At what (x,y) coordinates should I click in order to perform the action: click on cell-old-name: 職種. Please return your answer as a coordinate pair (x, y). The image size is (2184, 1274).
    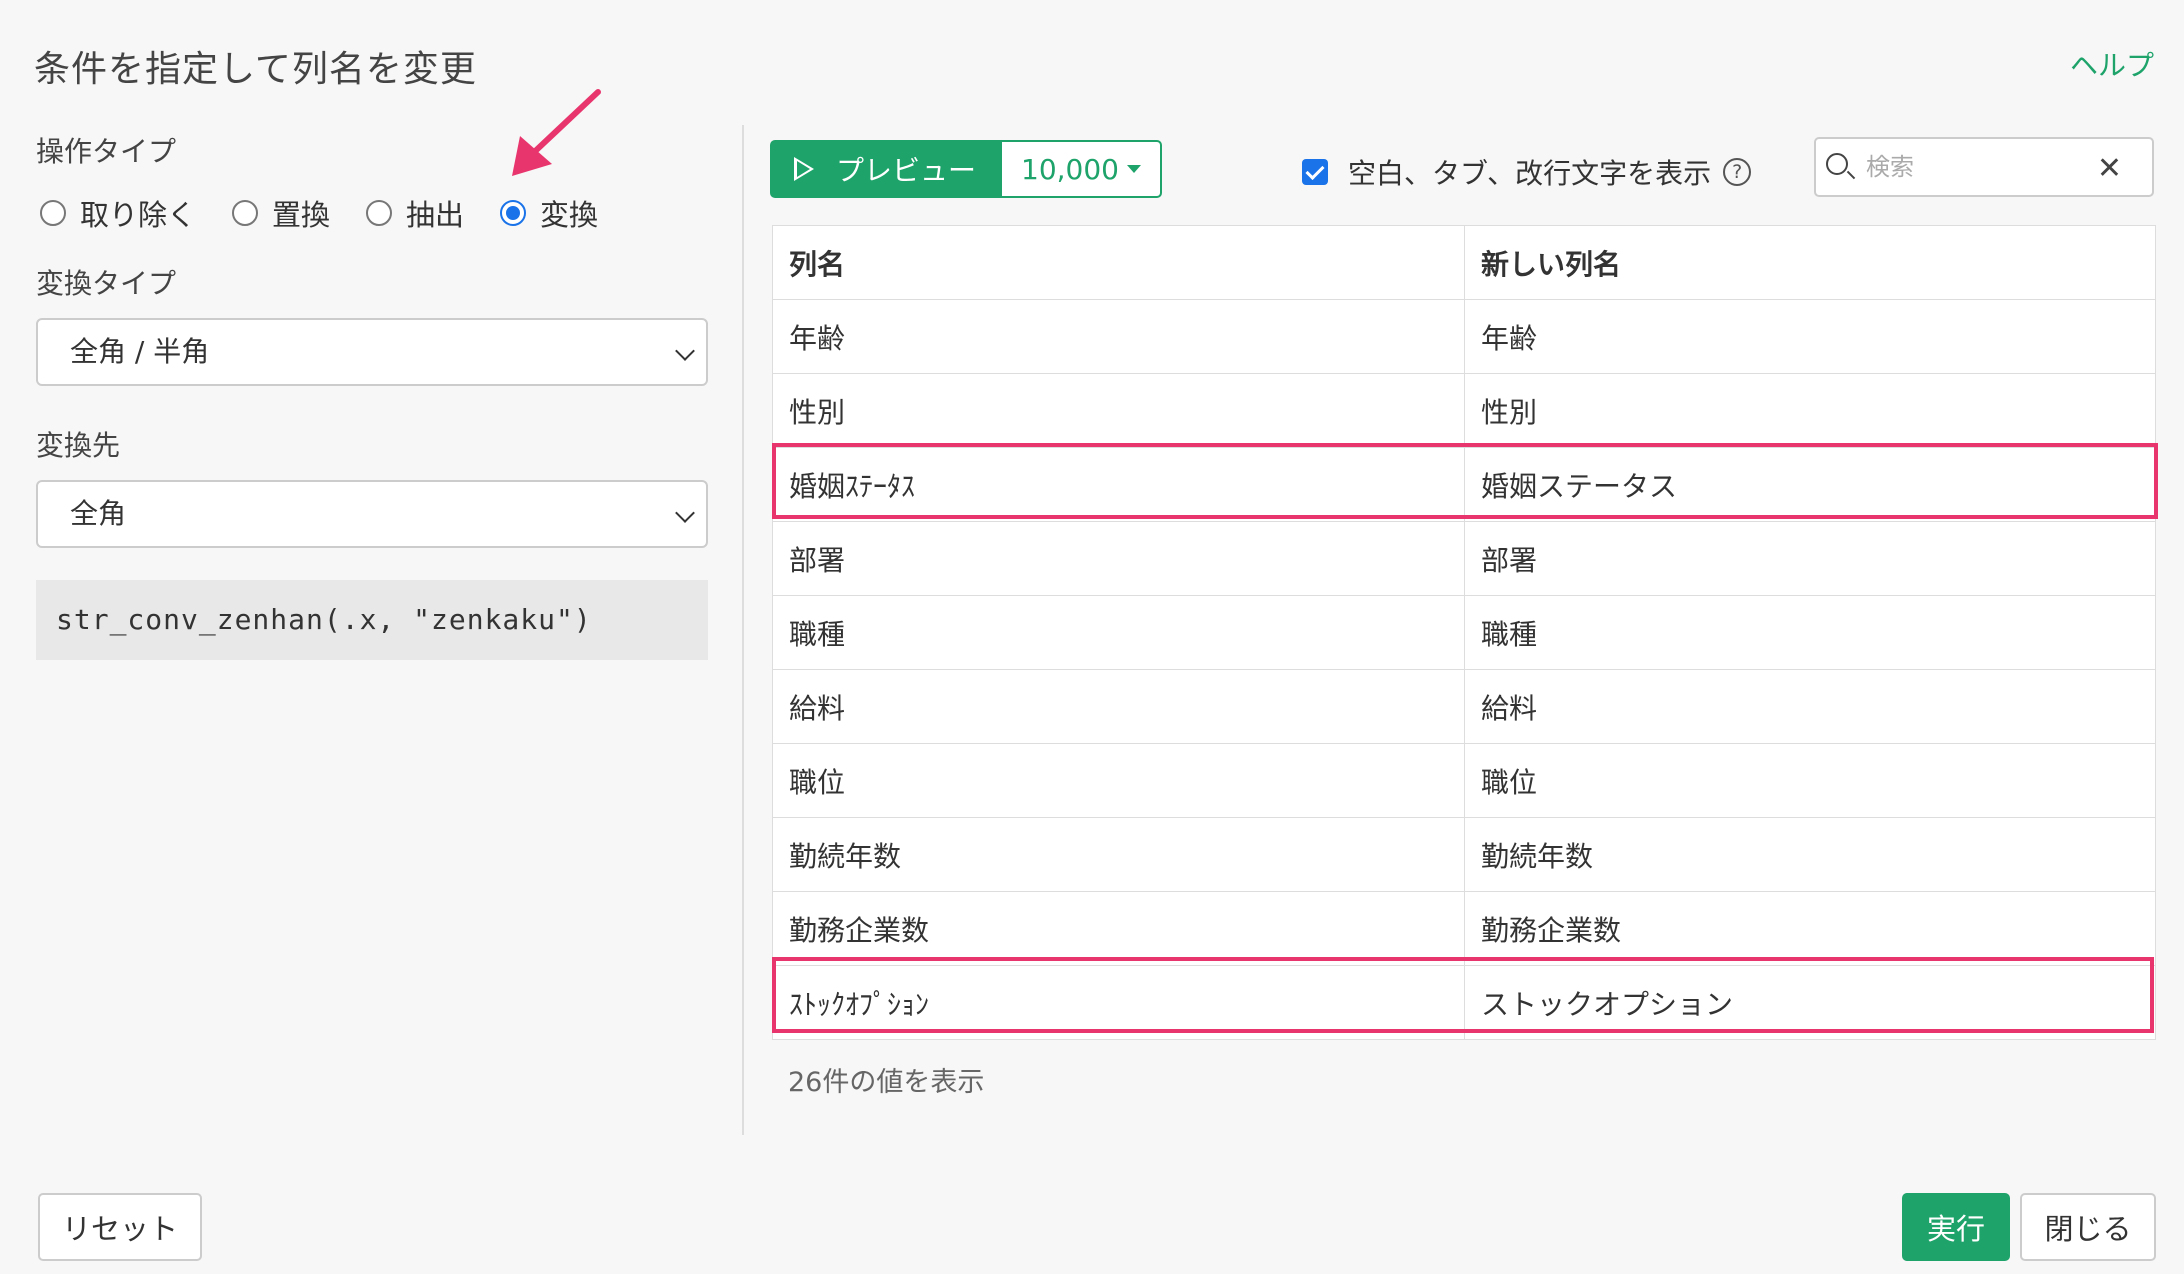
    Looking at the image, I should click on (1118, 632).